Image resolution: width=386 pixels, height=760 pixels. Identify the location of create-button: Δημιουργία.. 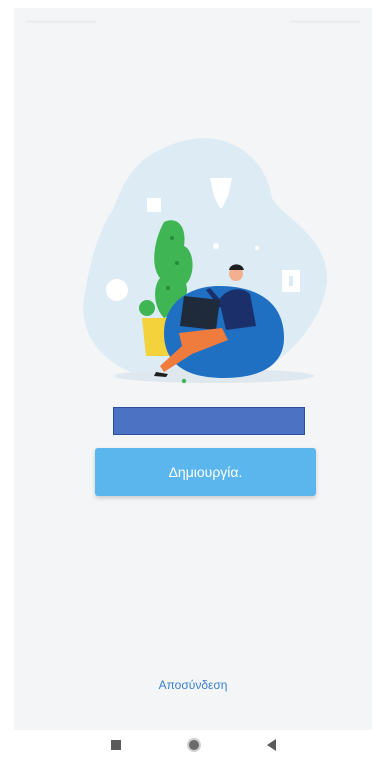
(205, 472).